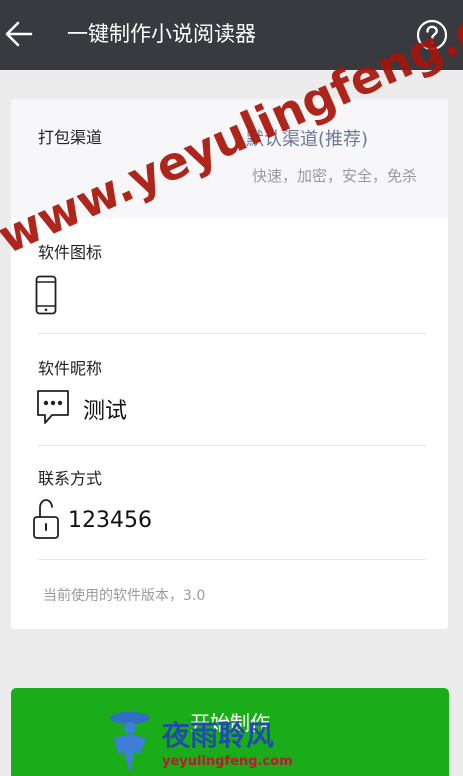  What do you see at coordinates (46, 295) in the screenshot?
I see `phone-icon` at bounding box center [46, 295].